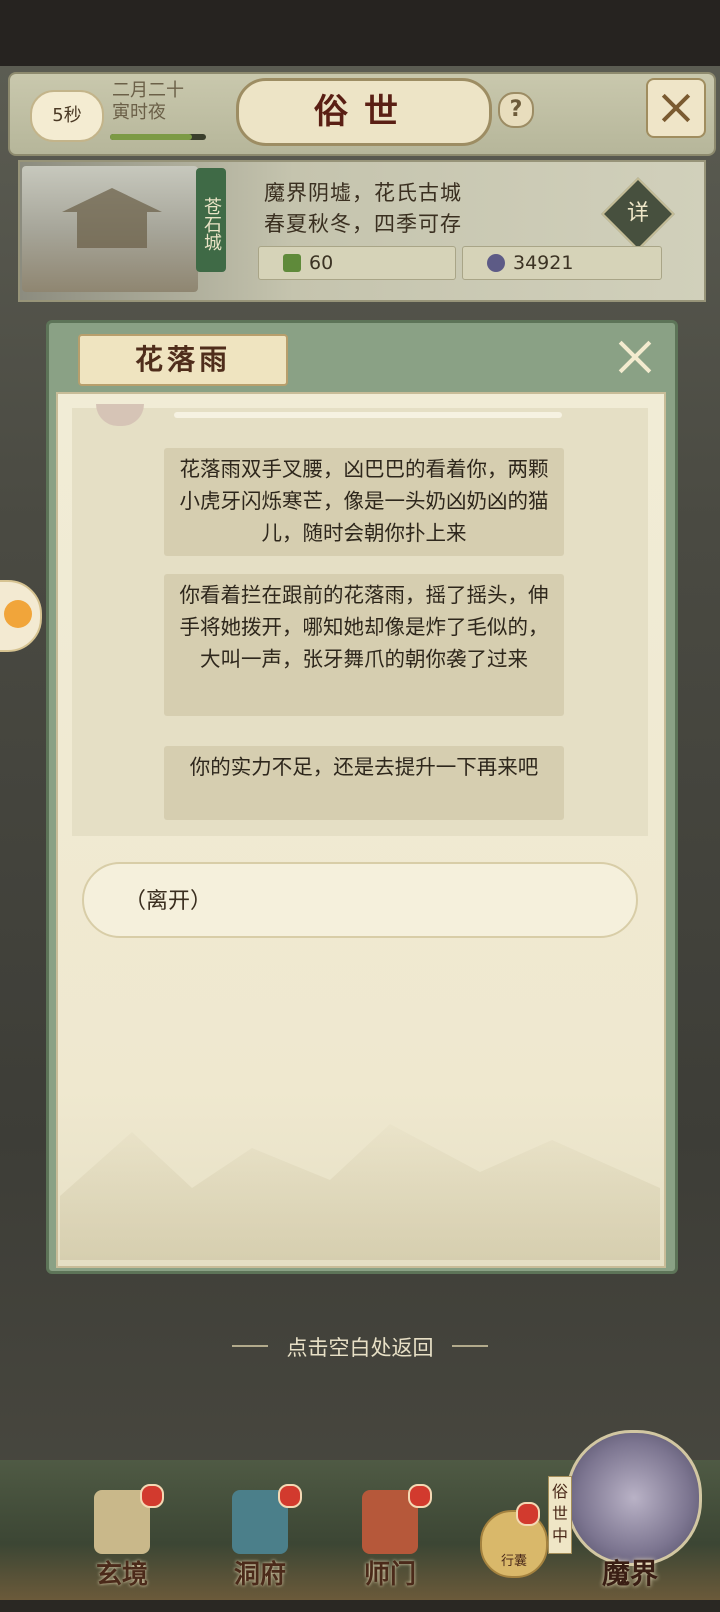  I want to click on realm-status-tag: 俗世中, so click(560, 1515).